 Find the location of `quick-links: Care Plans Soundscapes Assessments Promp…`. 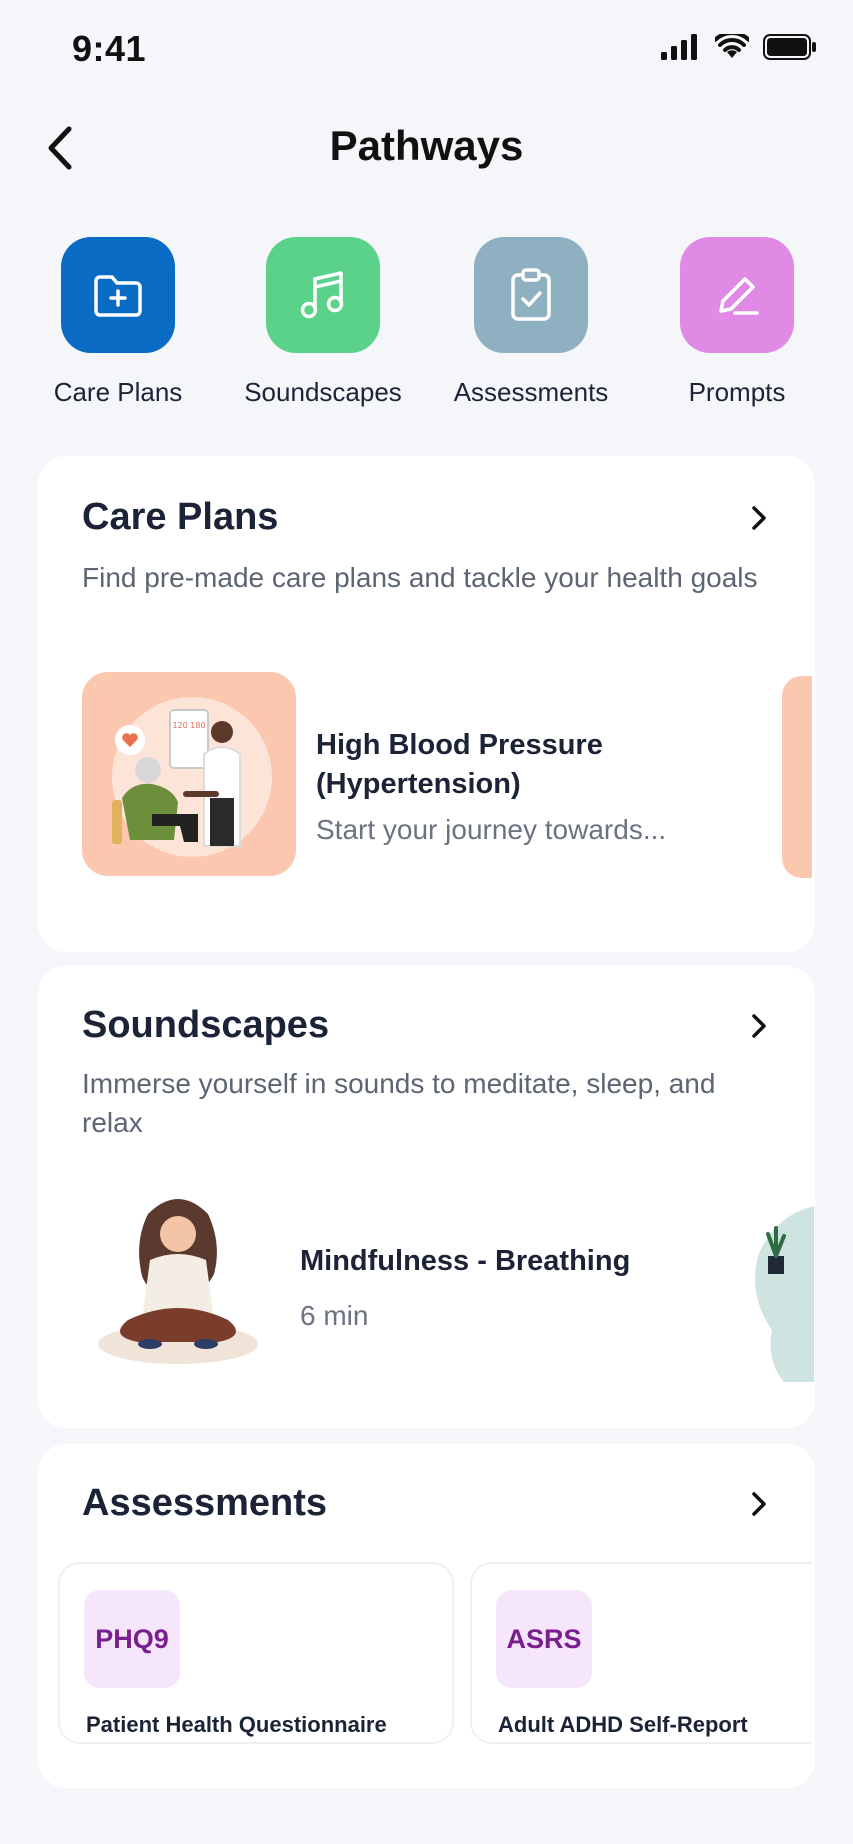

quick-links: Care Plans Soundscapes Assessments Promp… is located at coordinates (426, 327).